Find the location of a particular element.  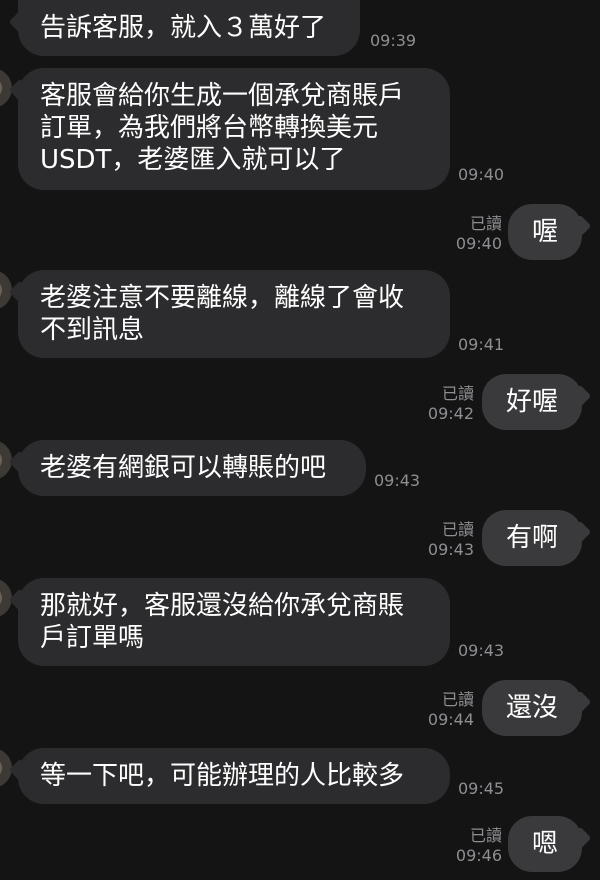

message-timestamp: 09:44 is located at coordinates (450, 719).